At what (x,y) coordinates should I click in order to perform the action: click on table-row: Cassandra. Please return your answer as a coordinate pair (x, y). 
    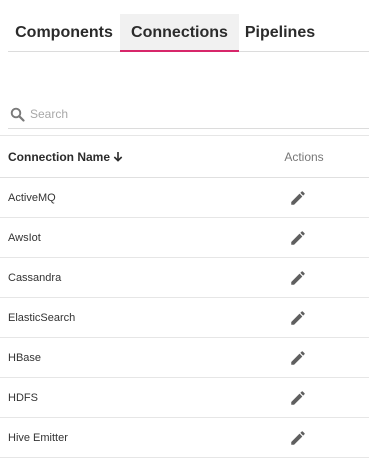
    Looking at the image, I should click on (184, 278).